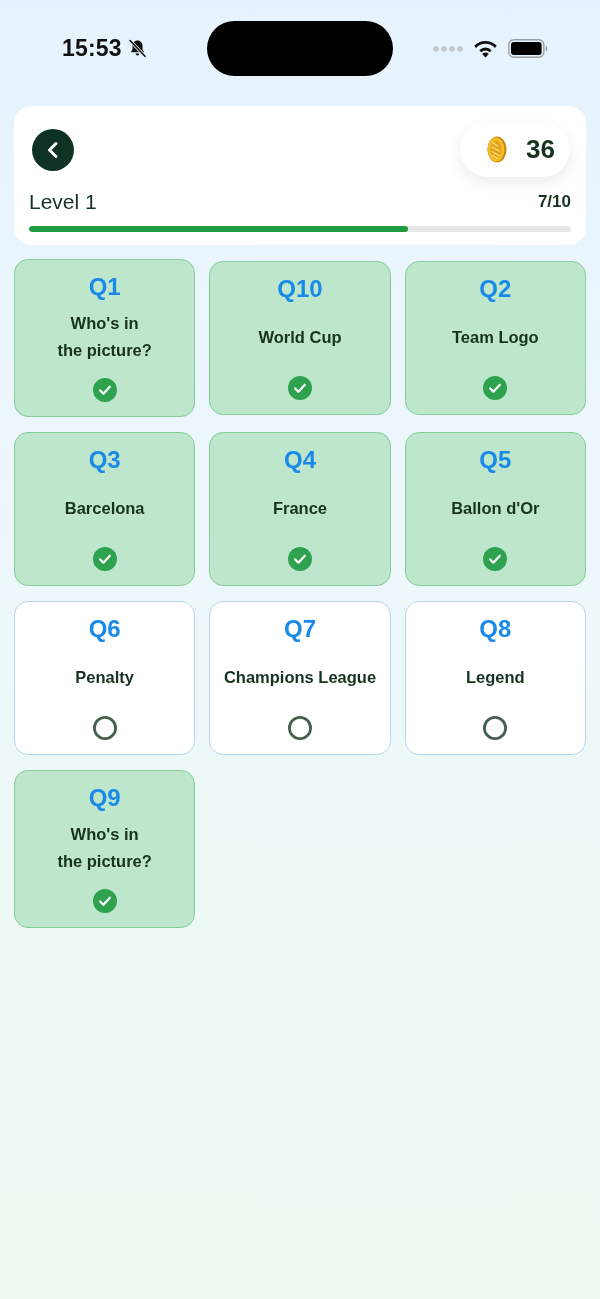 Image resolution: width=600 pixels, height=1299 pixels. I want to click on question-number: Q7, so click(300, 629).